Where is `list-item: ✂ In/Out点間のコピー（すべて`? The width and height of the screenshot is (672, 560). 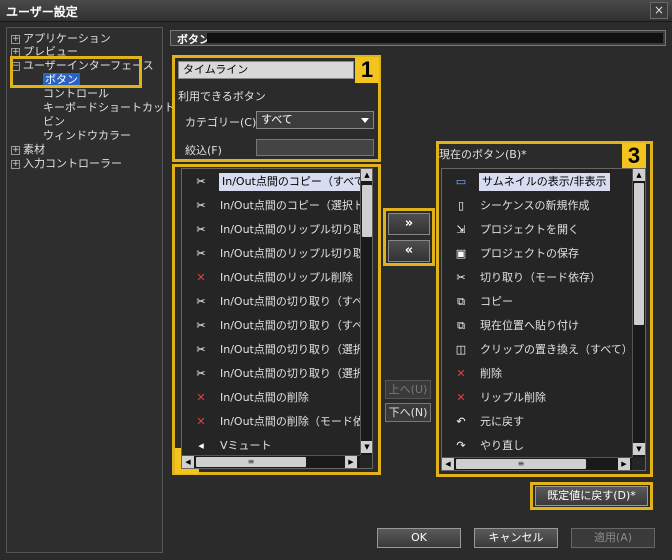 list-item: ✂ In/Out点間のコピー（すべて is located at coordinates (275, 182).